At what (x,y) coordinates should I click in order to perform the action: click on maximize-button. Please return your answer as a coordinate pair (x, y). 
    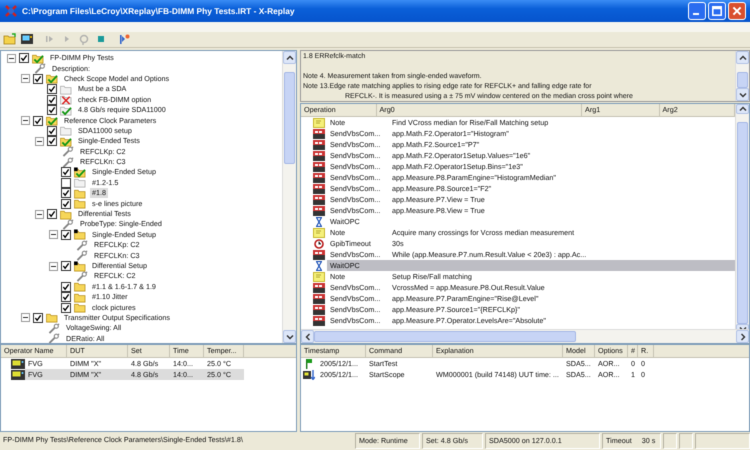
    Looking at the image, I should click on (717, 11).